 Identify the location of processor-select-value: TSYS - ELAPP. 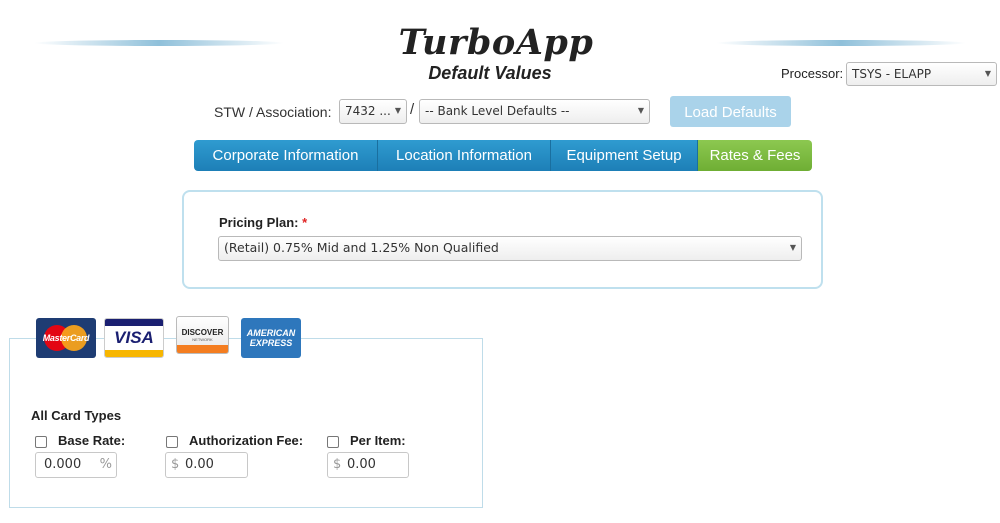
(892, 74).